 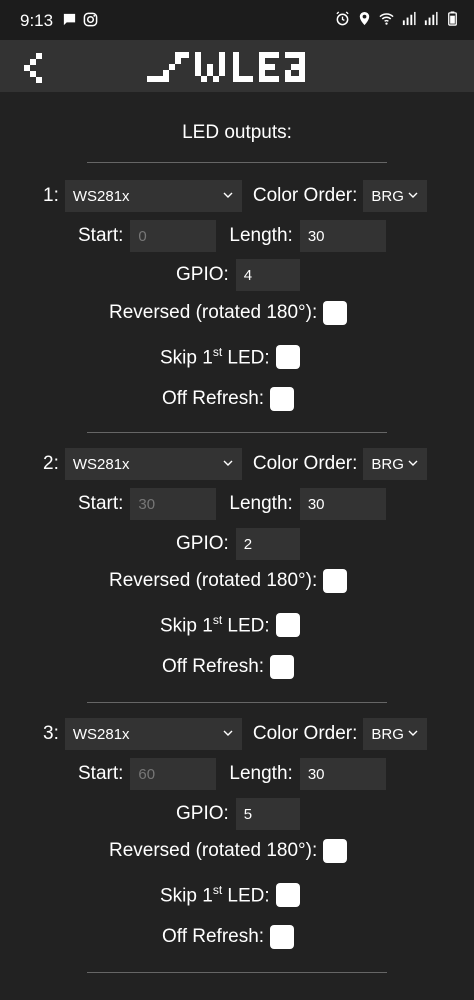 I want to click on instagram-icon, so click(x=90, y=19).